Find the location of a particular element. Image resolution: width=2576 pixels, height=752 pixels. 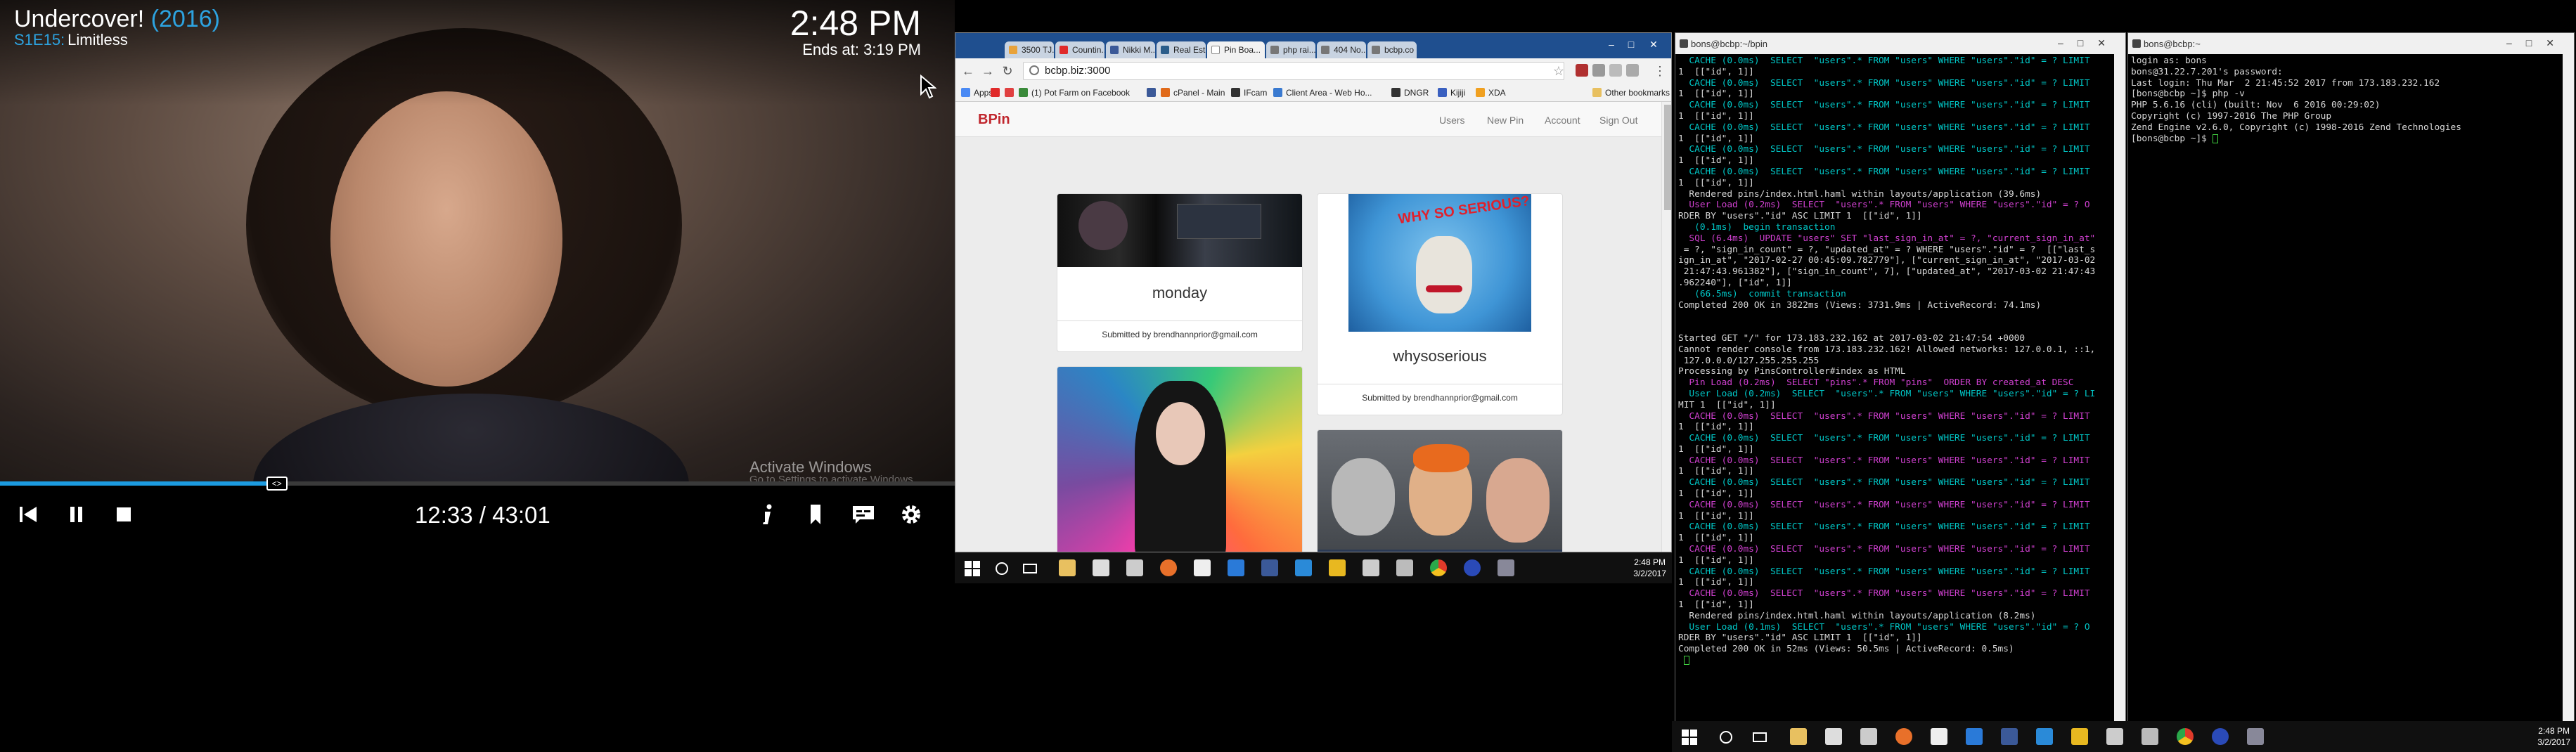

app-brand: BPin is located at coordinates (994, 120).